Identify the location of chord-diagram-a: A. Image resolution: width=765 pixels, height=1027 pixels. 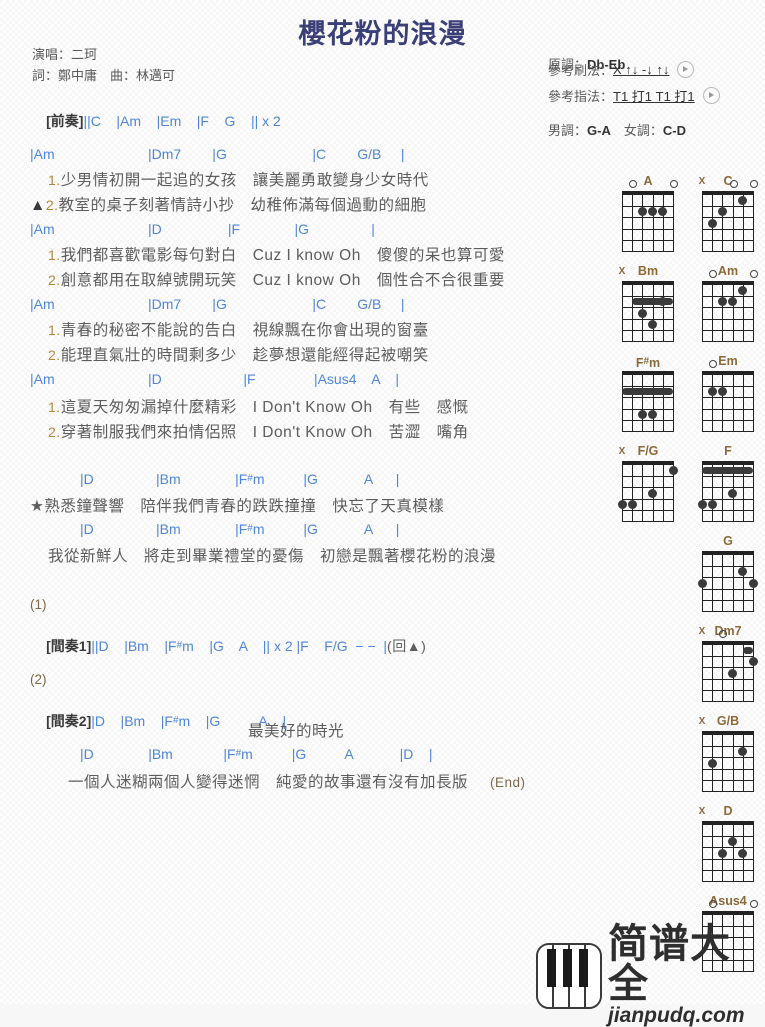
(648, 213).